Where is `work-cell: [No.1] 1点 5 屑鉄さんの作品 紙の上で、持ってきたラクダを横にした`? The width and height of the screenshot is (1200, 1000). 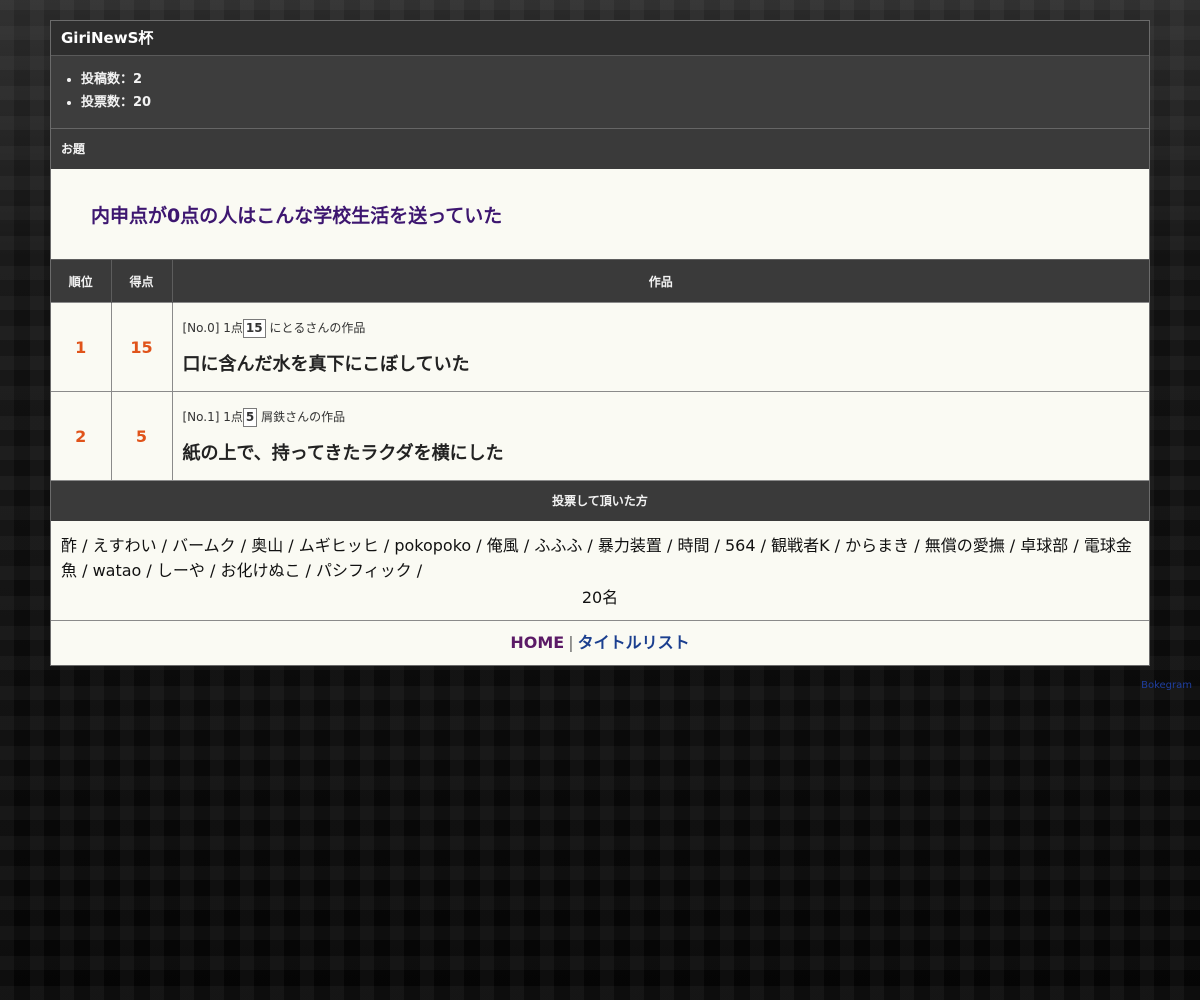 work-cell: [No.1] 1点 5 屑鉄さんの作品 紙の上で、持ってきたラクダを横にした is located at coordinates (660, 435).